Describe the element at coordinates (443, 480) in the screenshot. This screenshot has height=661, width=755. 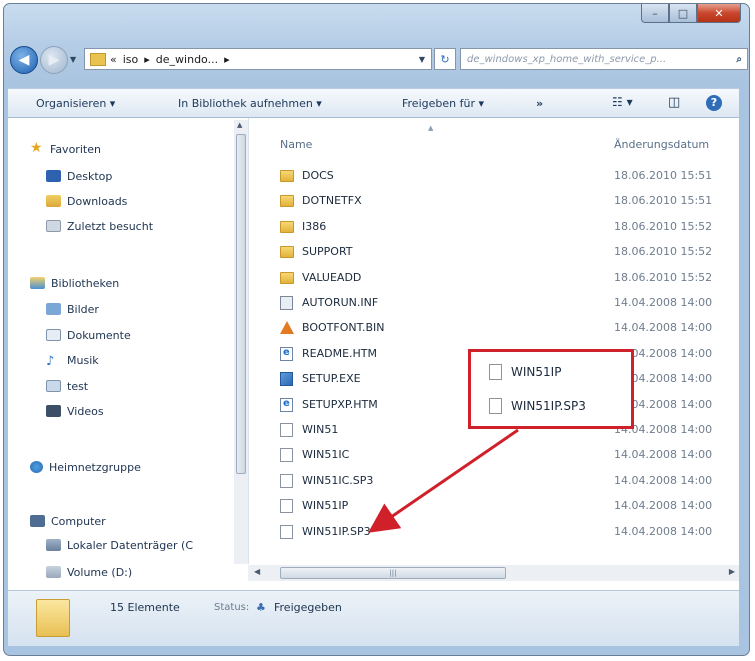
I see `callout-arrow` at that location.